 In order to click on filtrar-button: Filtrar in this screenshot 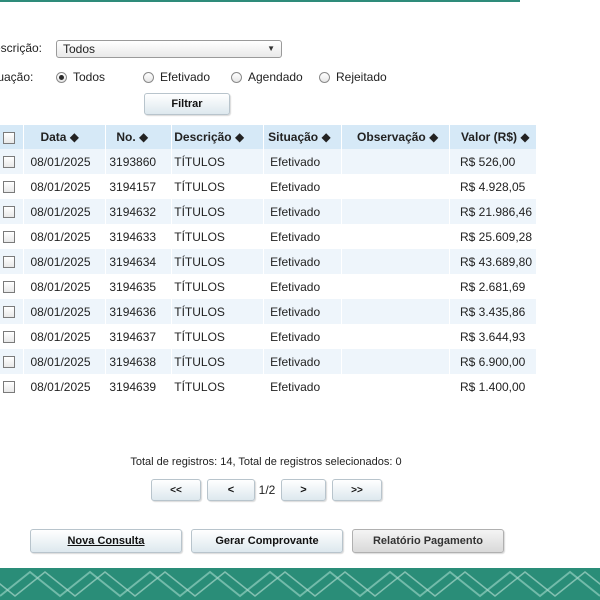, I will do `click(187, 104)`.